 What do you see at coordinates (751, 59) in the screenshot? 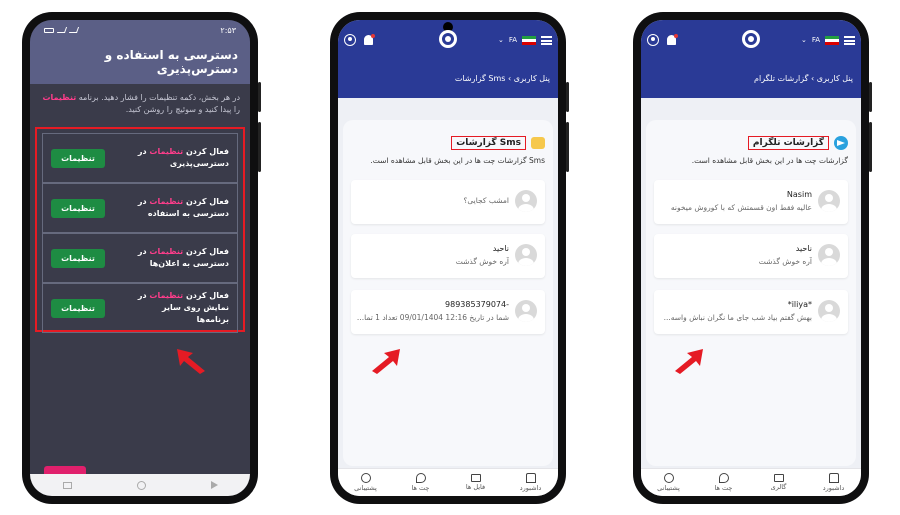
I see `app-header: ⌄ FA پنل کاربری › گزارشات تلگرام` at bounding box center [751, 59].